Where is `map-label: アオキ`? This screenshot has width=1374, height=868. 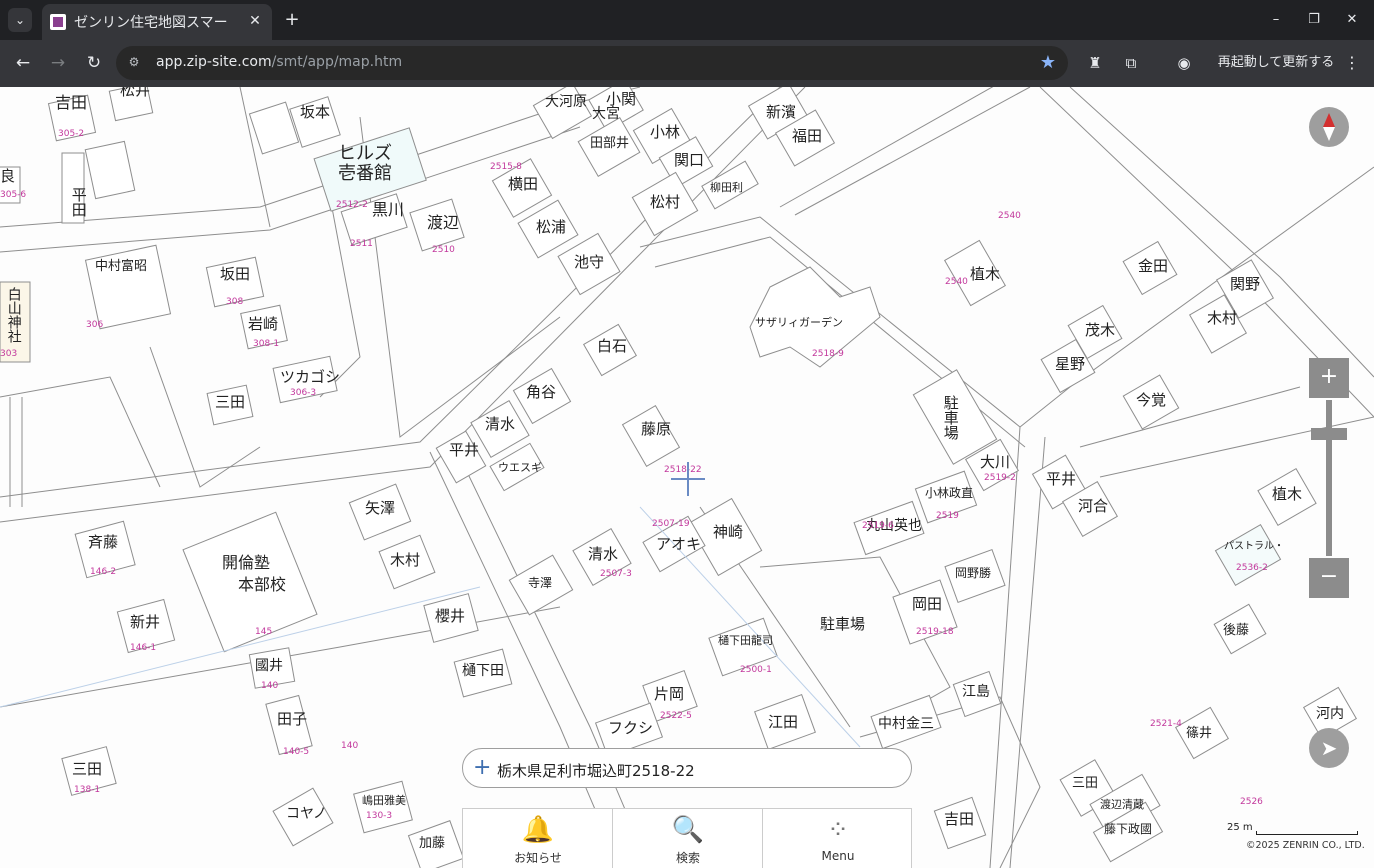 map-label: アオキ is located at coordinates (679, 544).